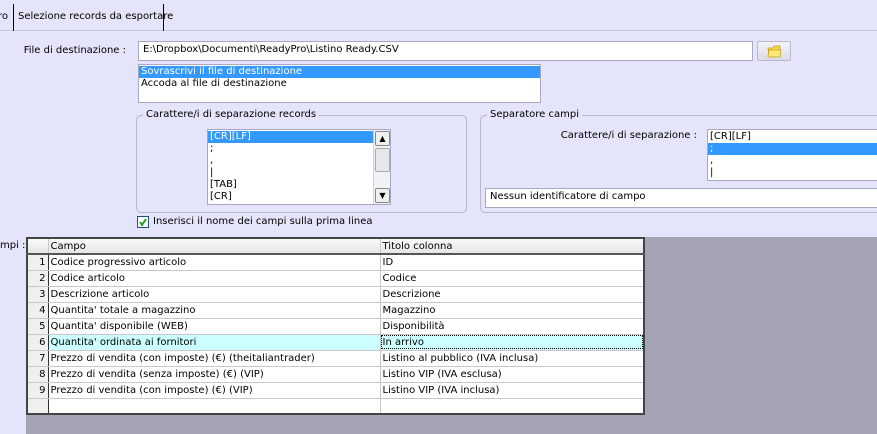 This screenshot has height=434, width=877. I want to click on table-row: 1 Codice progressivo articolo ID, so click(335, 262).